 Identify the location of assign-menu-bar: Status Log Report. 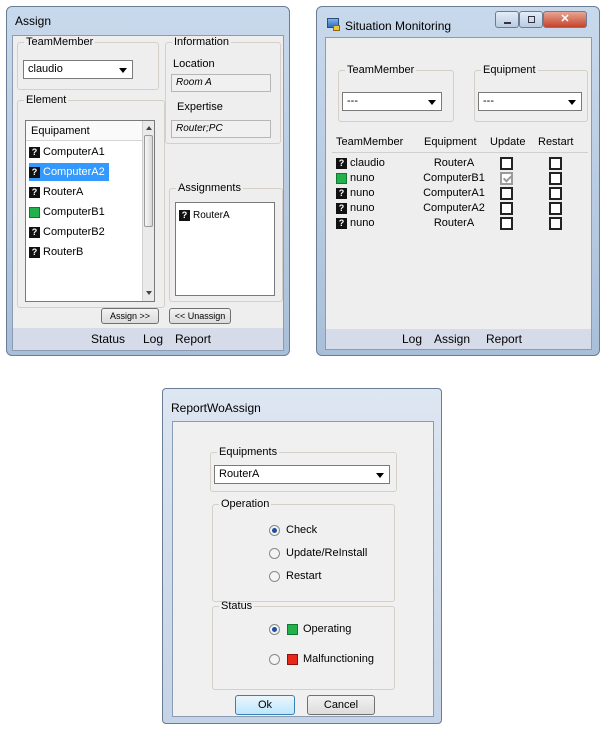
(148, 339).